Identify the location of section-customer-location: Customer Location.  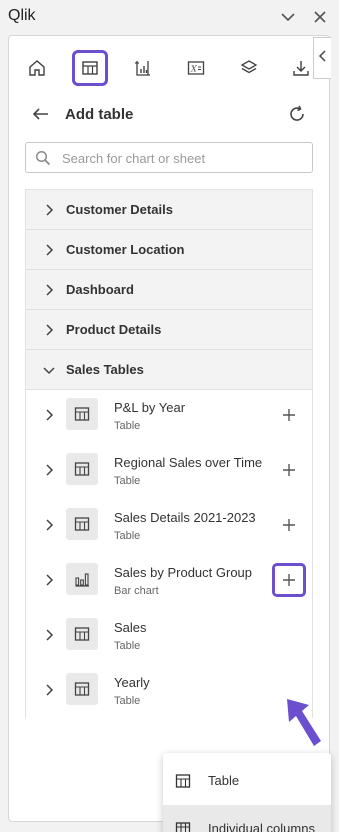
(169, 250).